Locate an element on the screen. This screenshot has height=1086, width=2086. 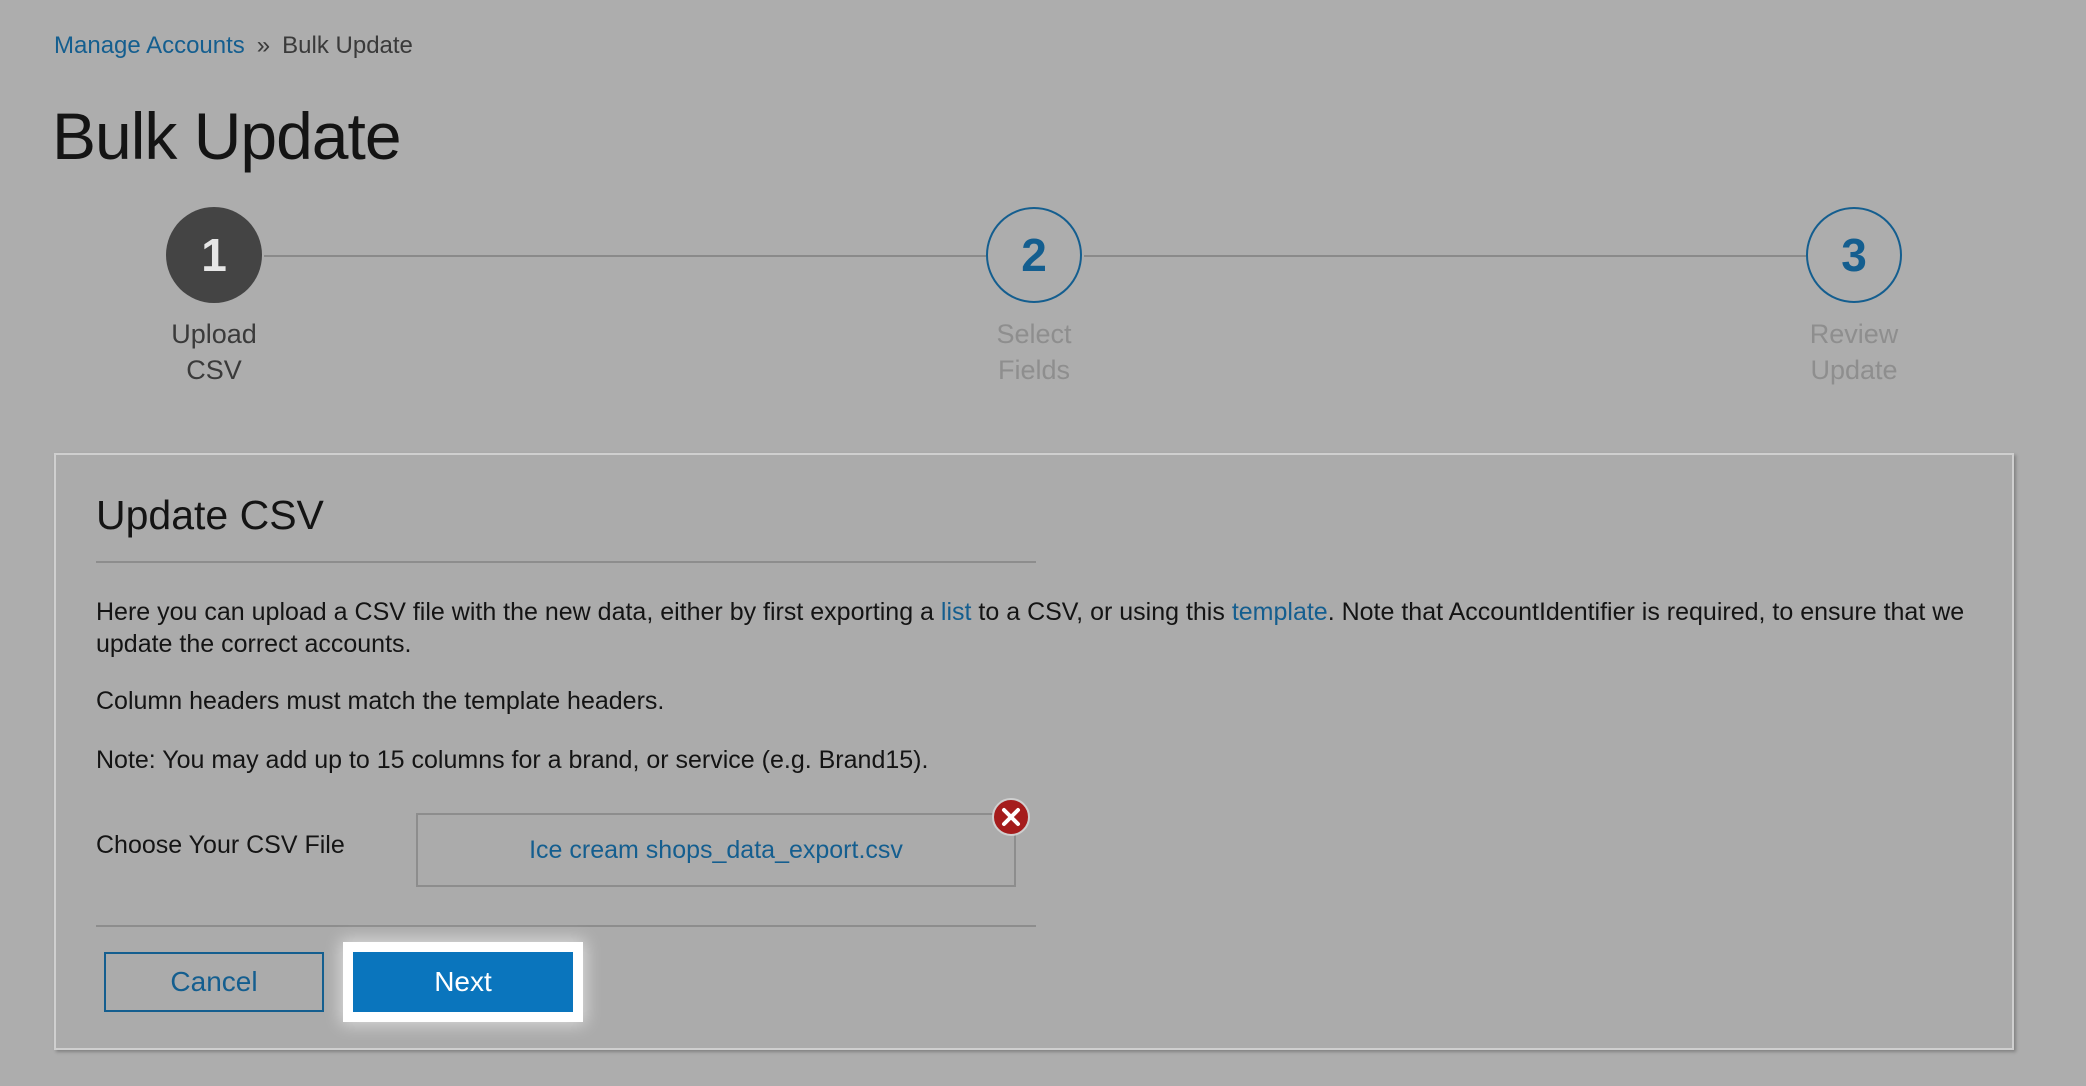
selected-file-name: Ice cream shops_data_export.csv is located at coordinates (716, 849).